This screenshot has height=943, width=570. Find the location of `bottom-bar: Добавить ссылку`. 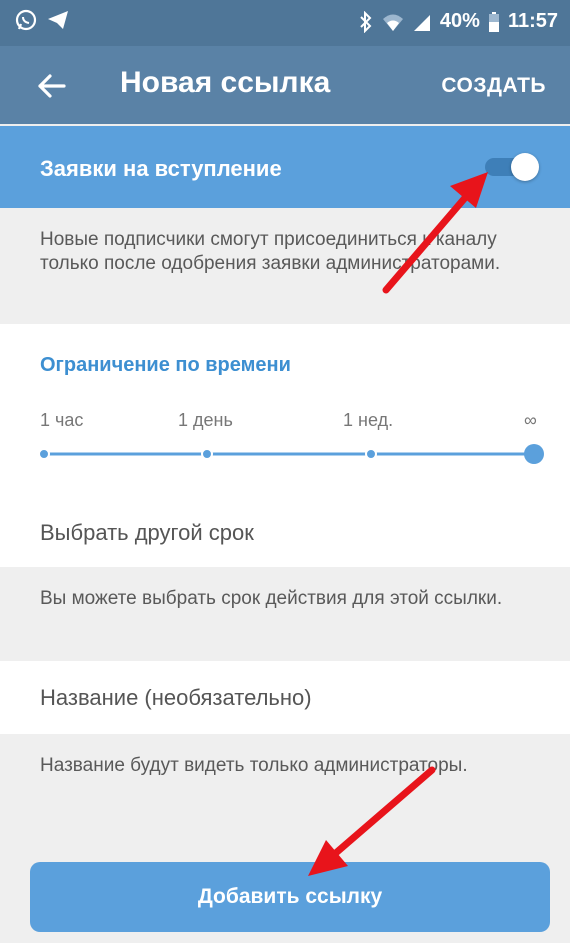

bottom-bar: Добавить ссылку is located at coordinates (285, 893).